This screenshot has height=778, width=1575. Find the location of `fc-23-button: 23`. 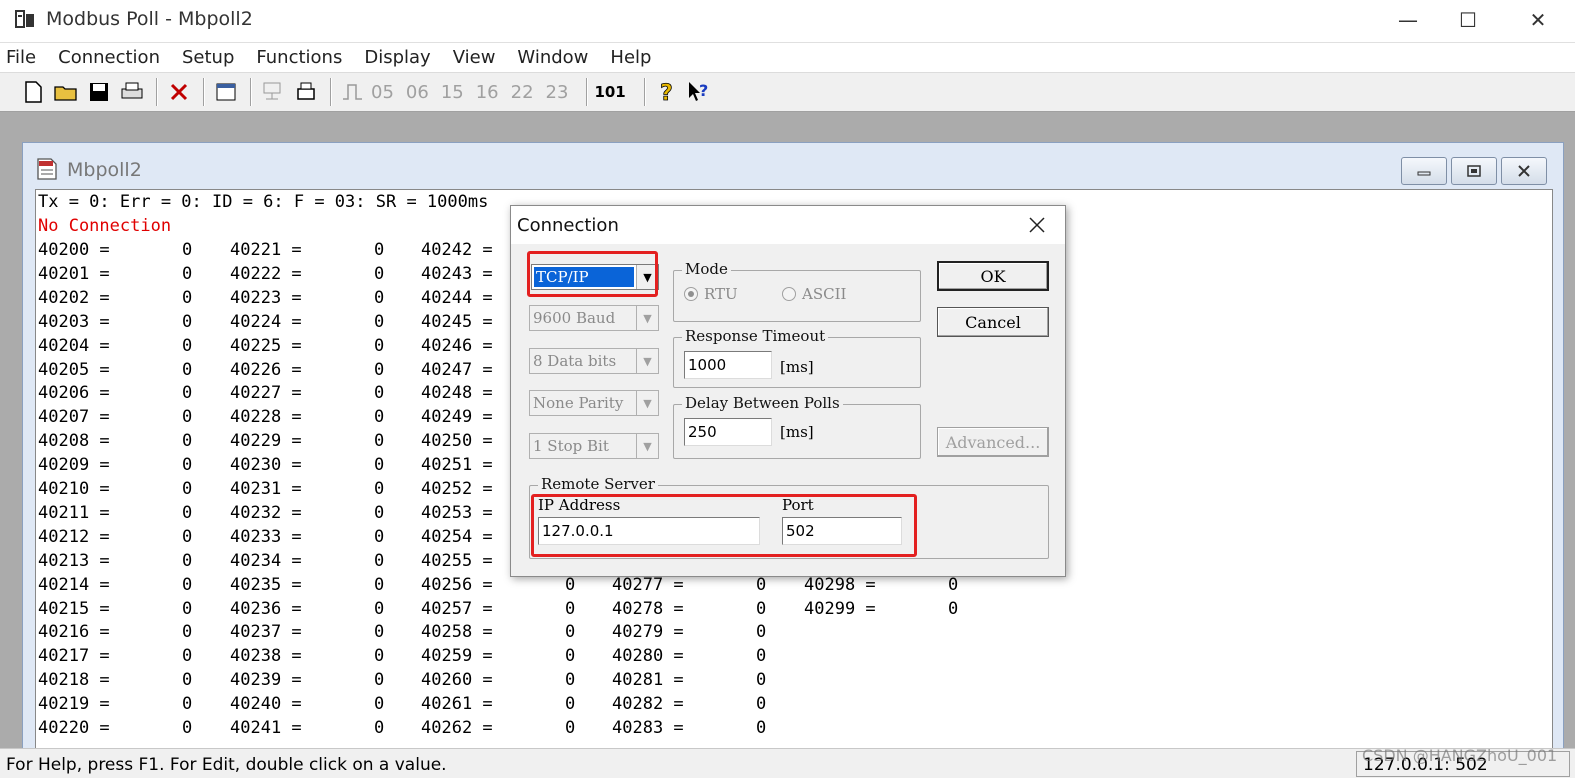

fc-23-button: 23 is located at coordinates (557, 92).